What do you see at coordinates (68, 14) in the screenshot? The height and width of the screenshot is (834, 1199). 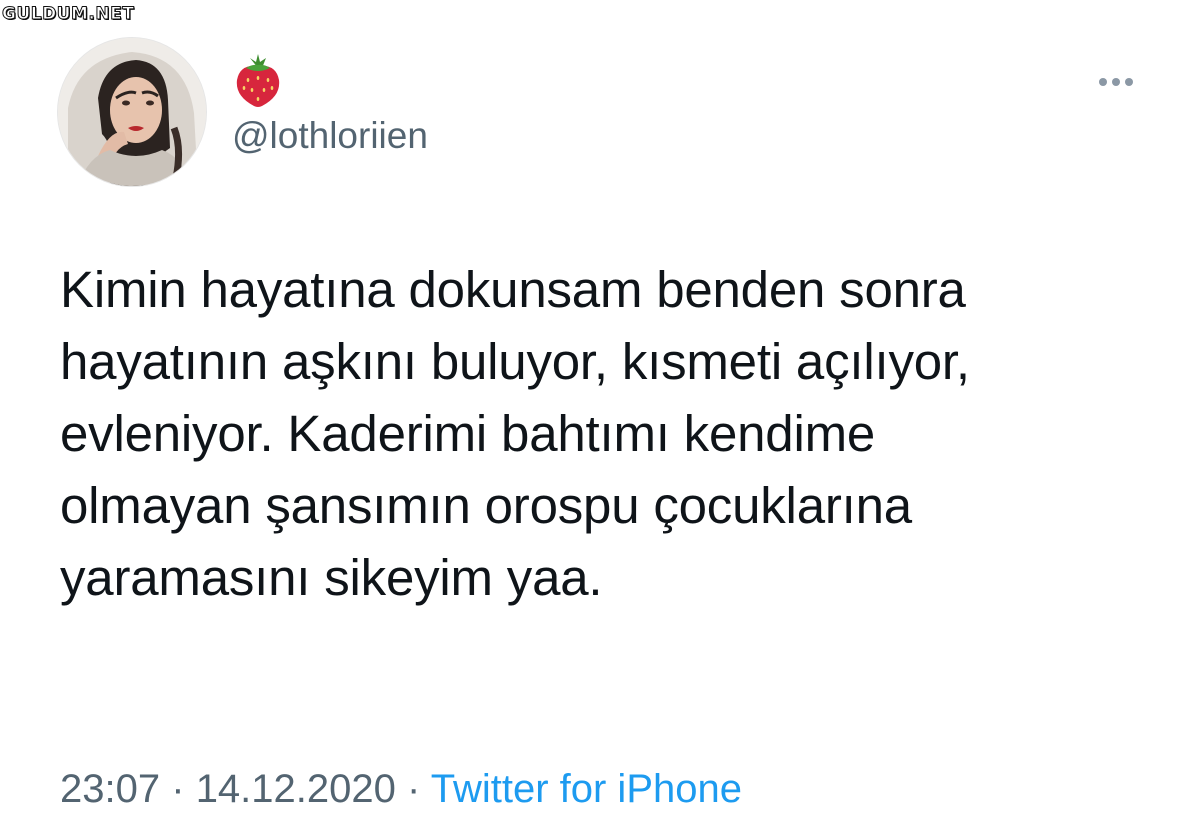 I see `site-watermark: GULDUM.NET` at bounding box center [68, 14].